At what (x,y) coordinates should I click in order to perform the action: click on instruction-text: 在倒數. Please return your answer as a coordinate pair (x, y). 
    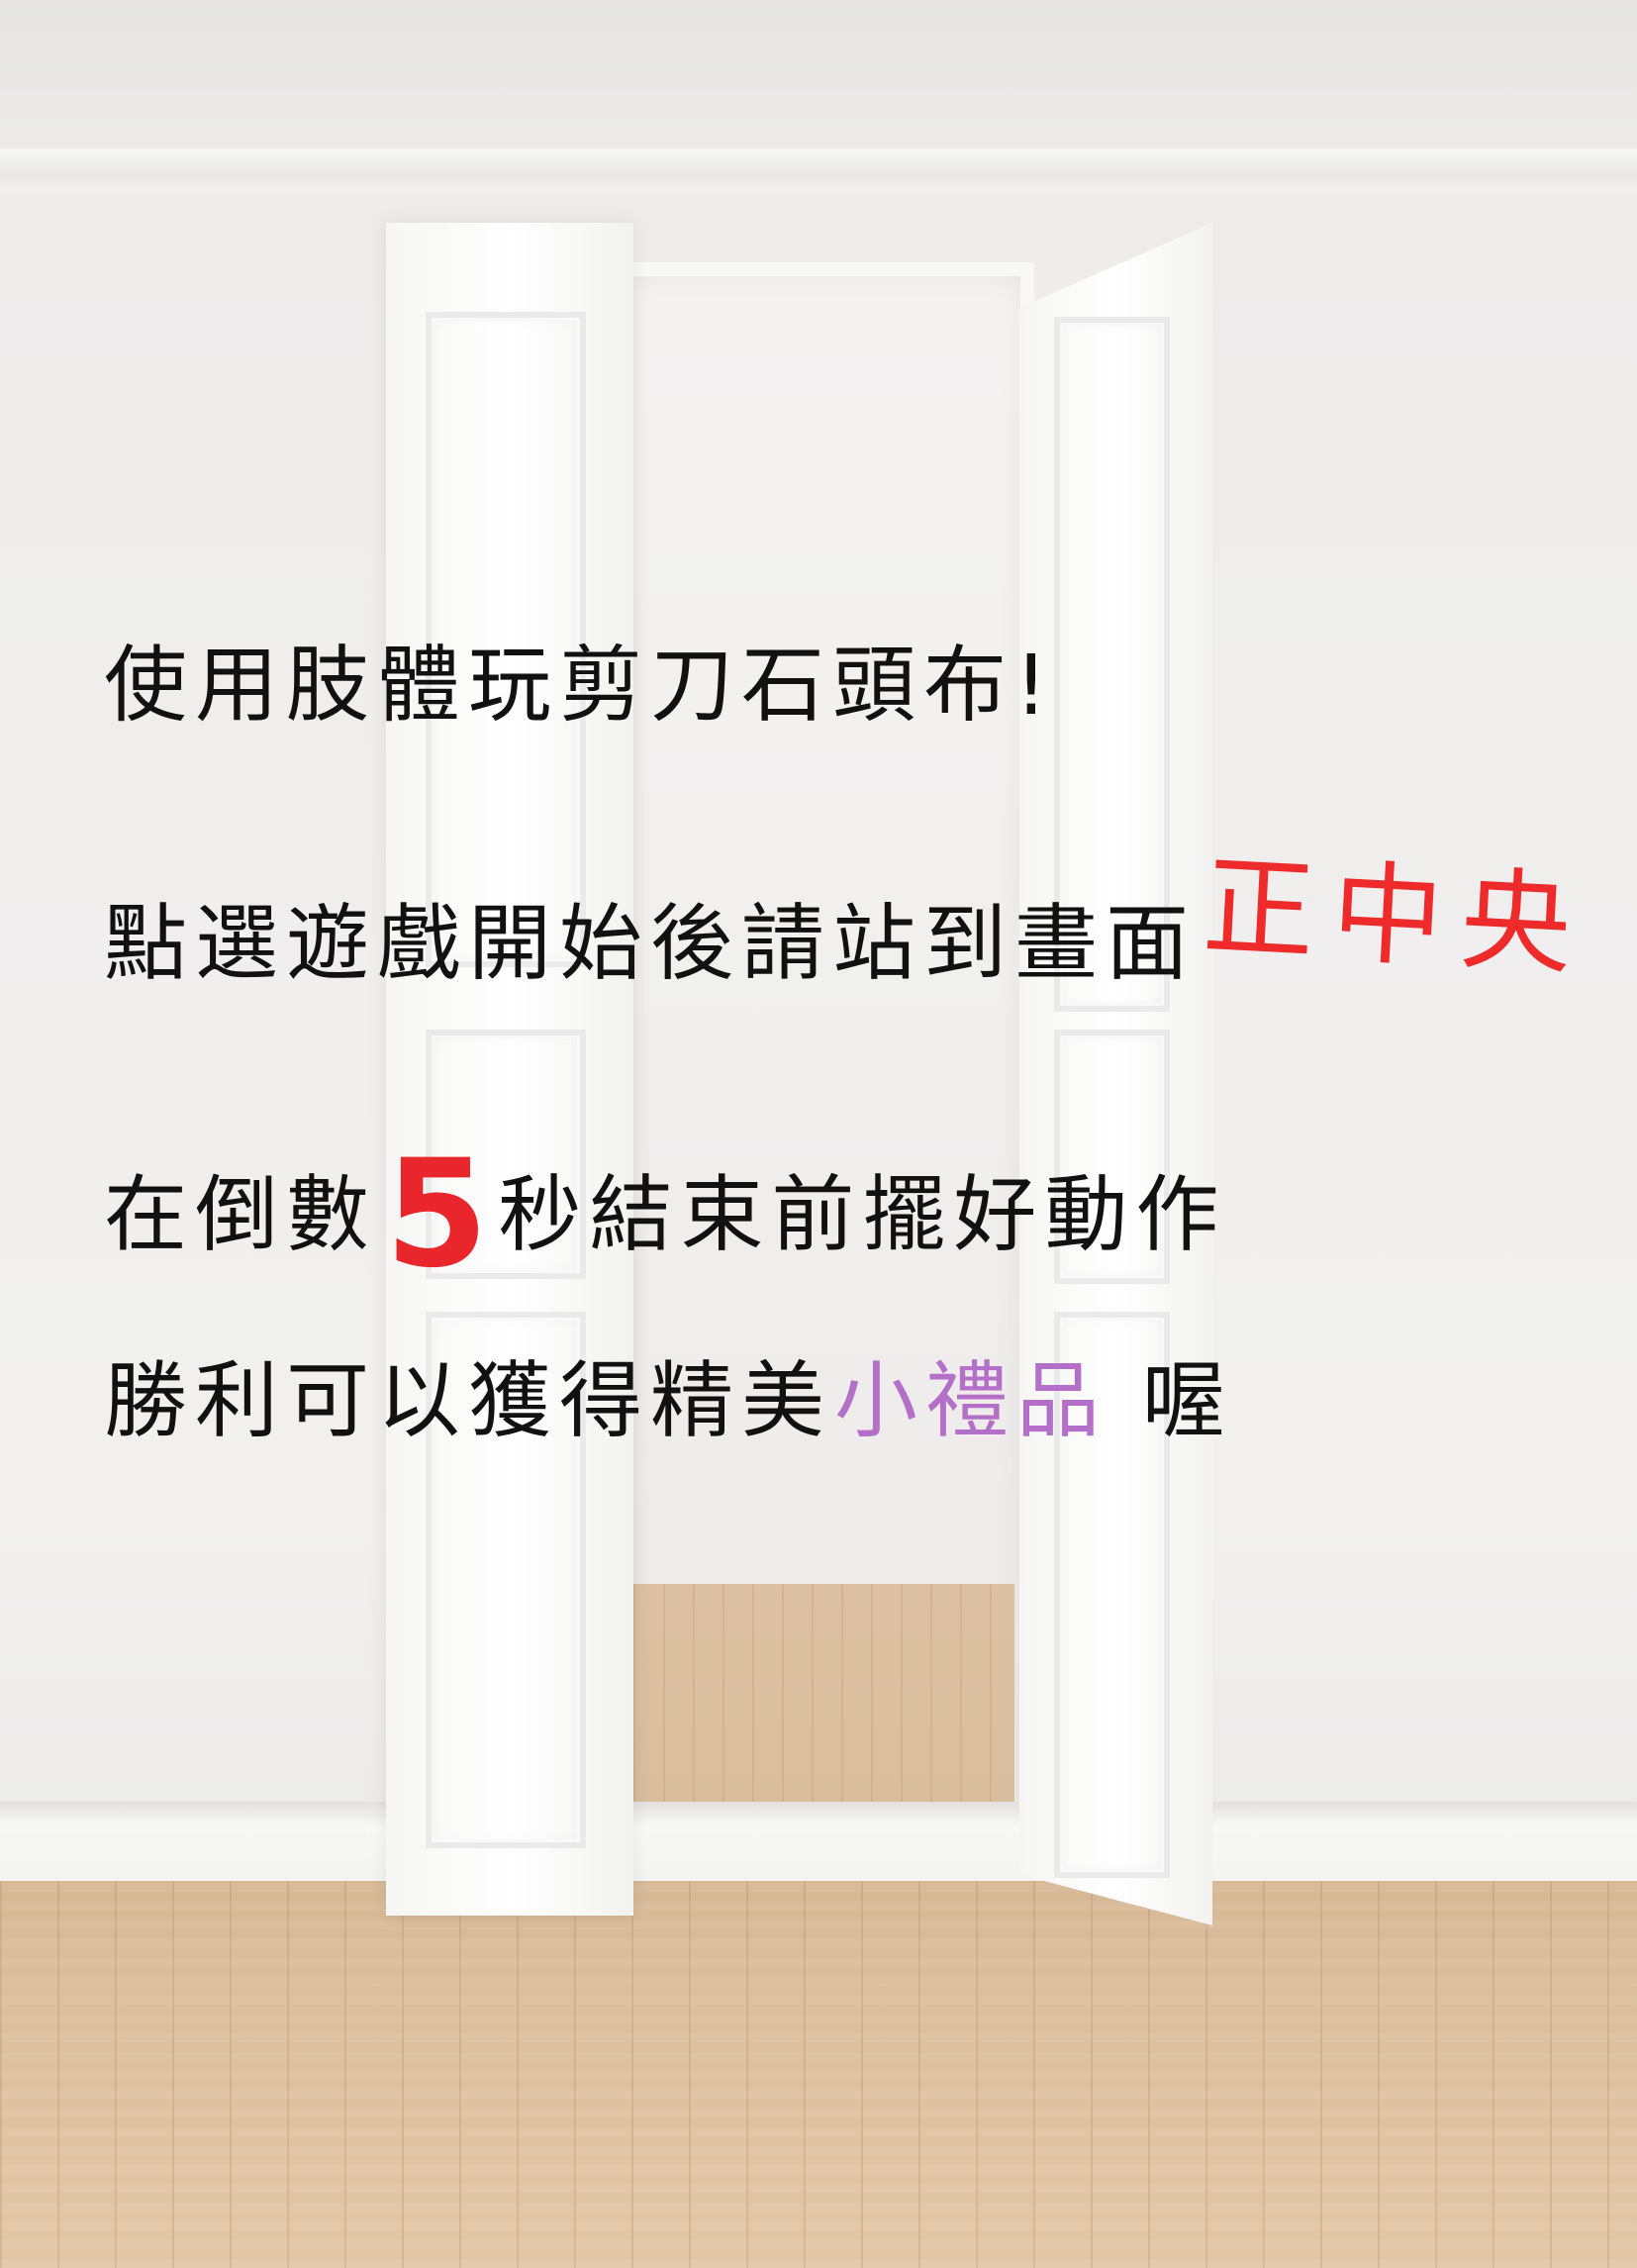
    Looking at the image, I should click on (241, 1214).